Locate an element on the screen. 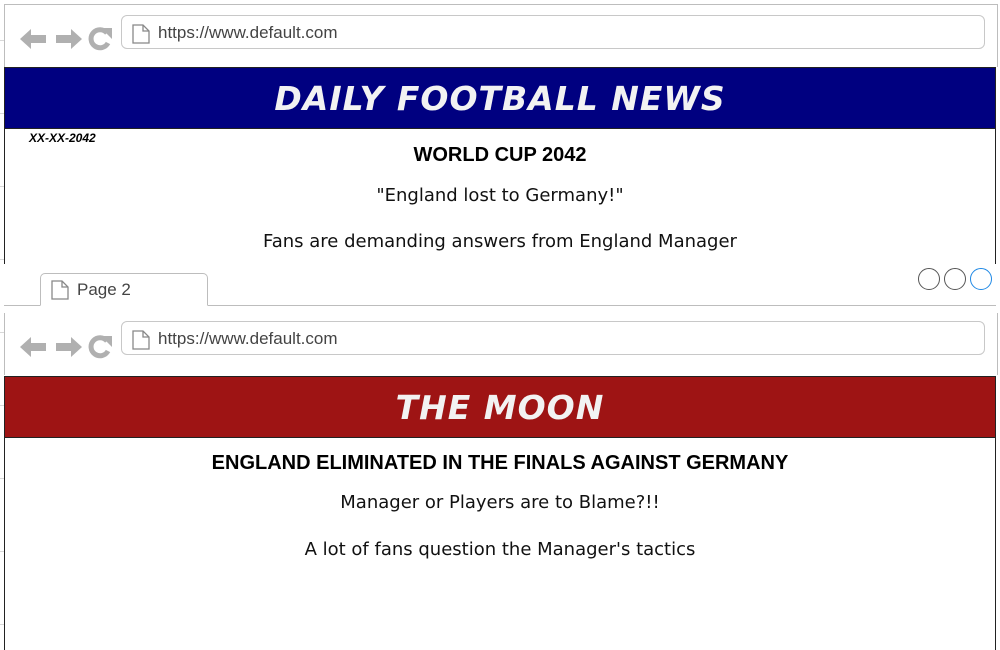  blank-area is located at coordinates (500, 611).